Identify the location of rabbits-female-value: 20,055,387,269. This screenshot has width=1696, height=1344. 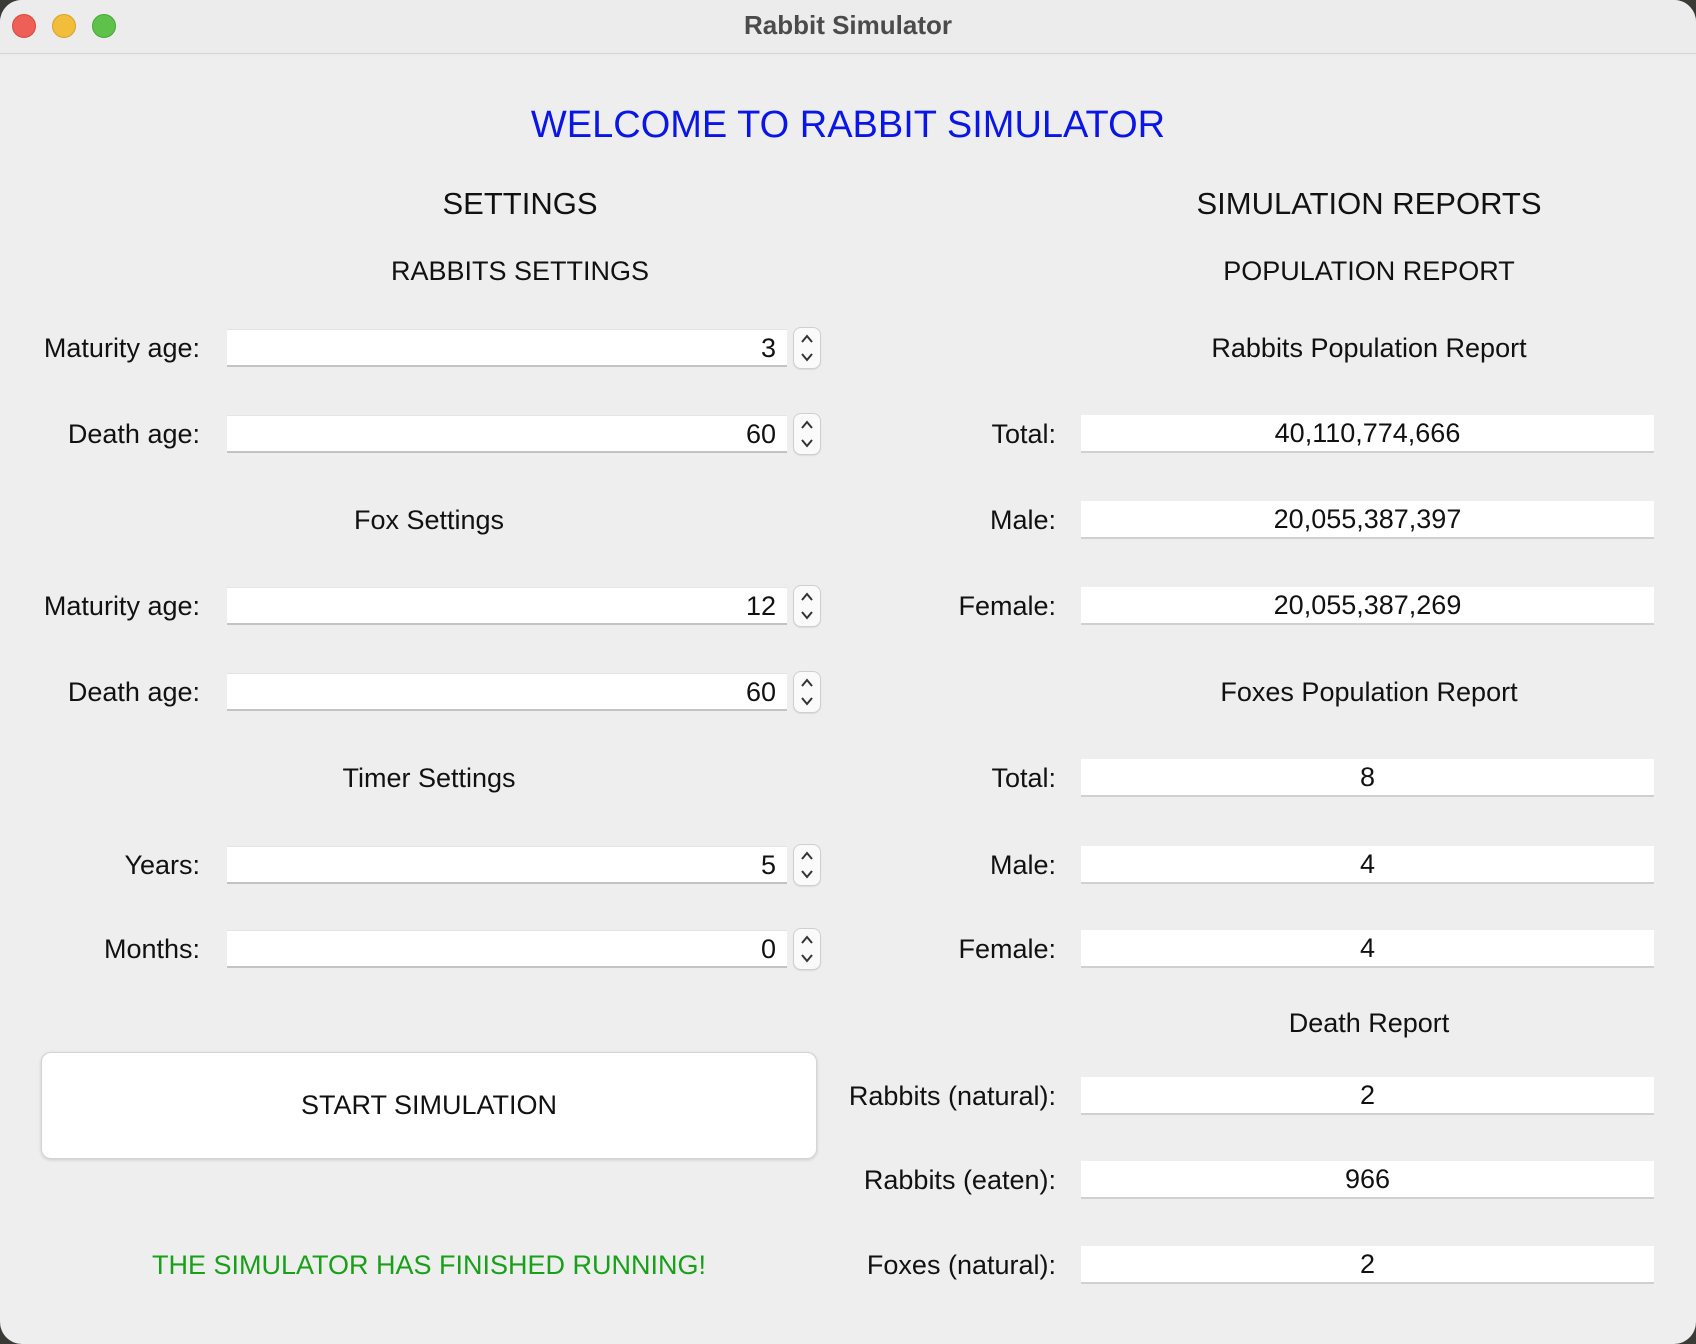
(1367, 606).